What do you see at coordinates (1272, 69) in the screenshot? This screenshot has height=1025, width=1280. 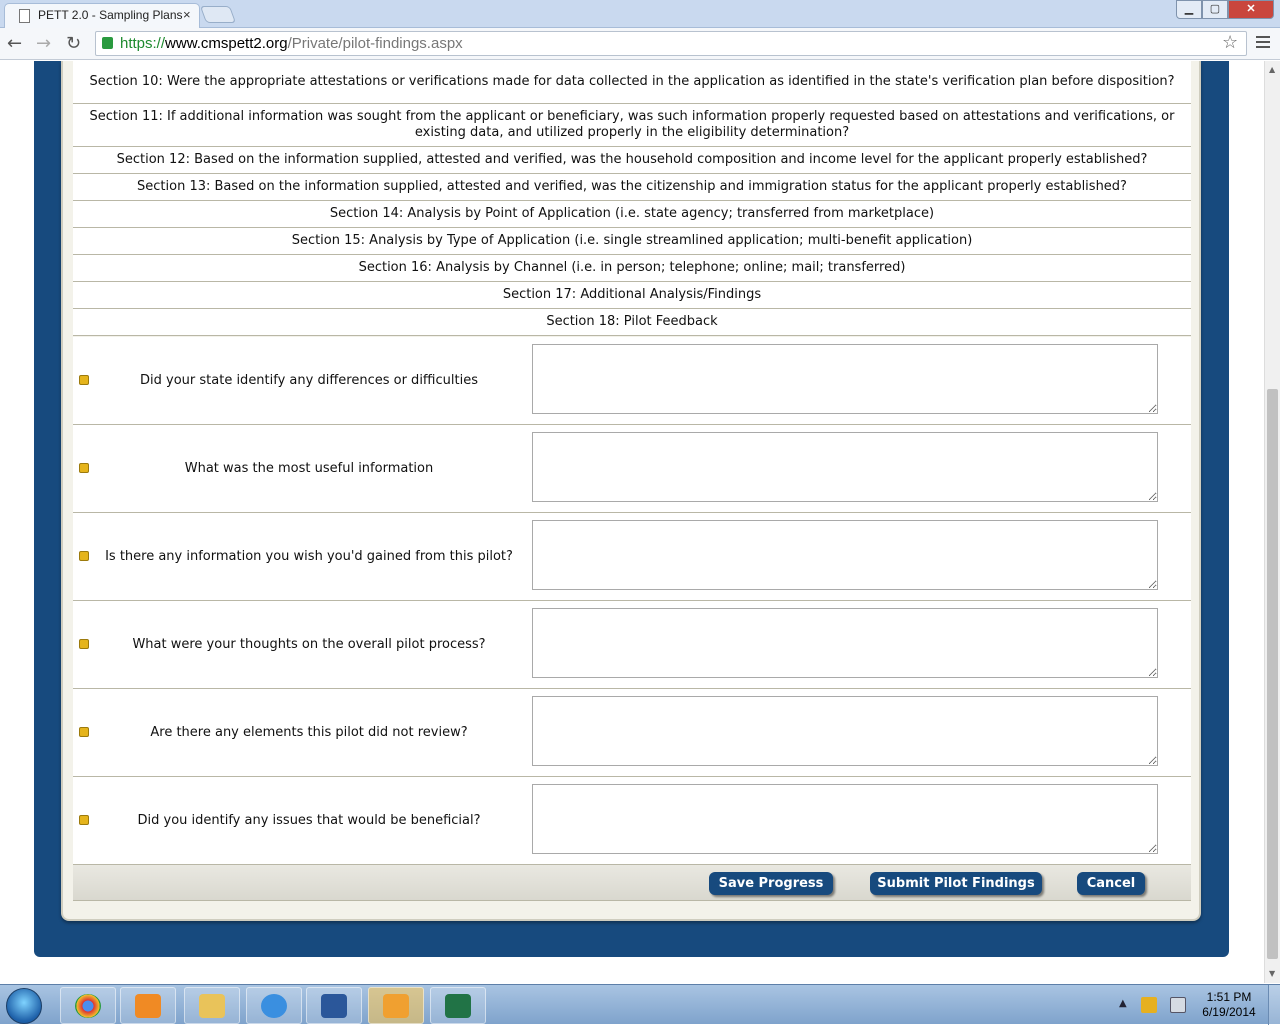 I see `scroll-up-arrow-icon: ▲` at bounding box center [1272, 69].